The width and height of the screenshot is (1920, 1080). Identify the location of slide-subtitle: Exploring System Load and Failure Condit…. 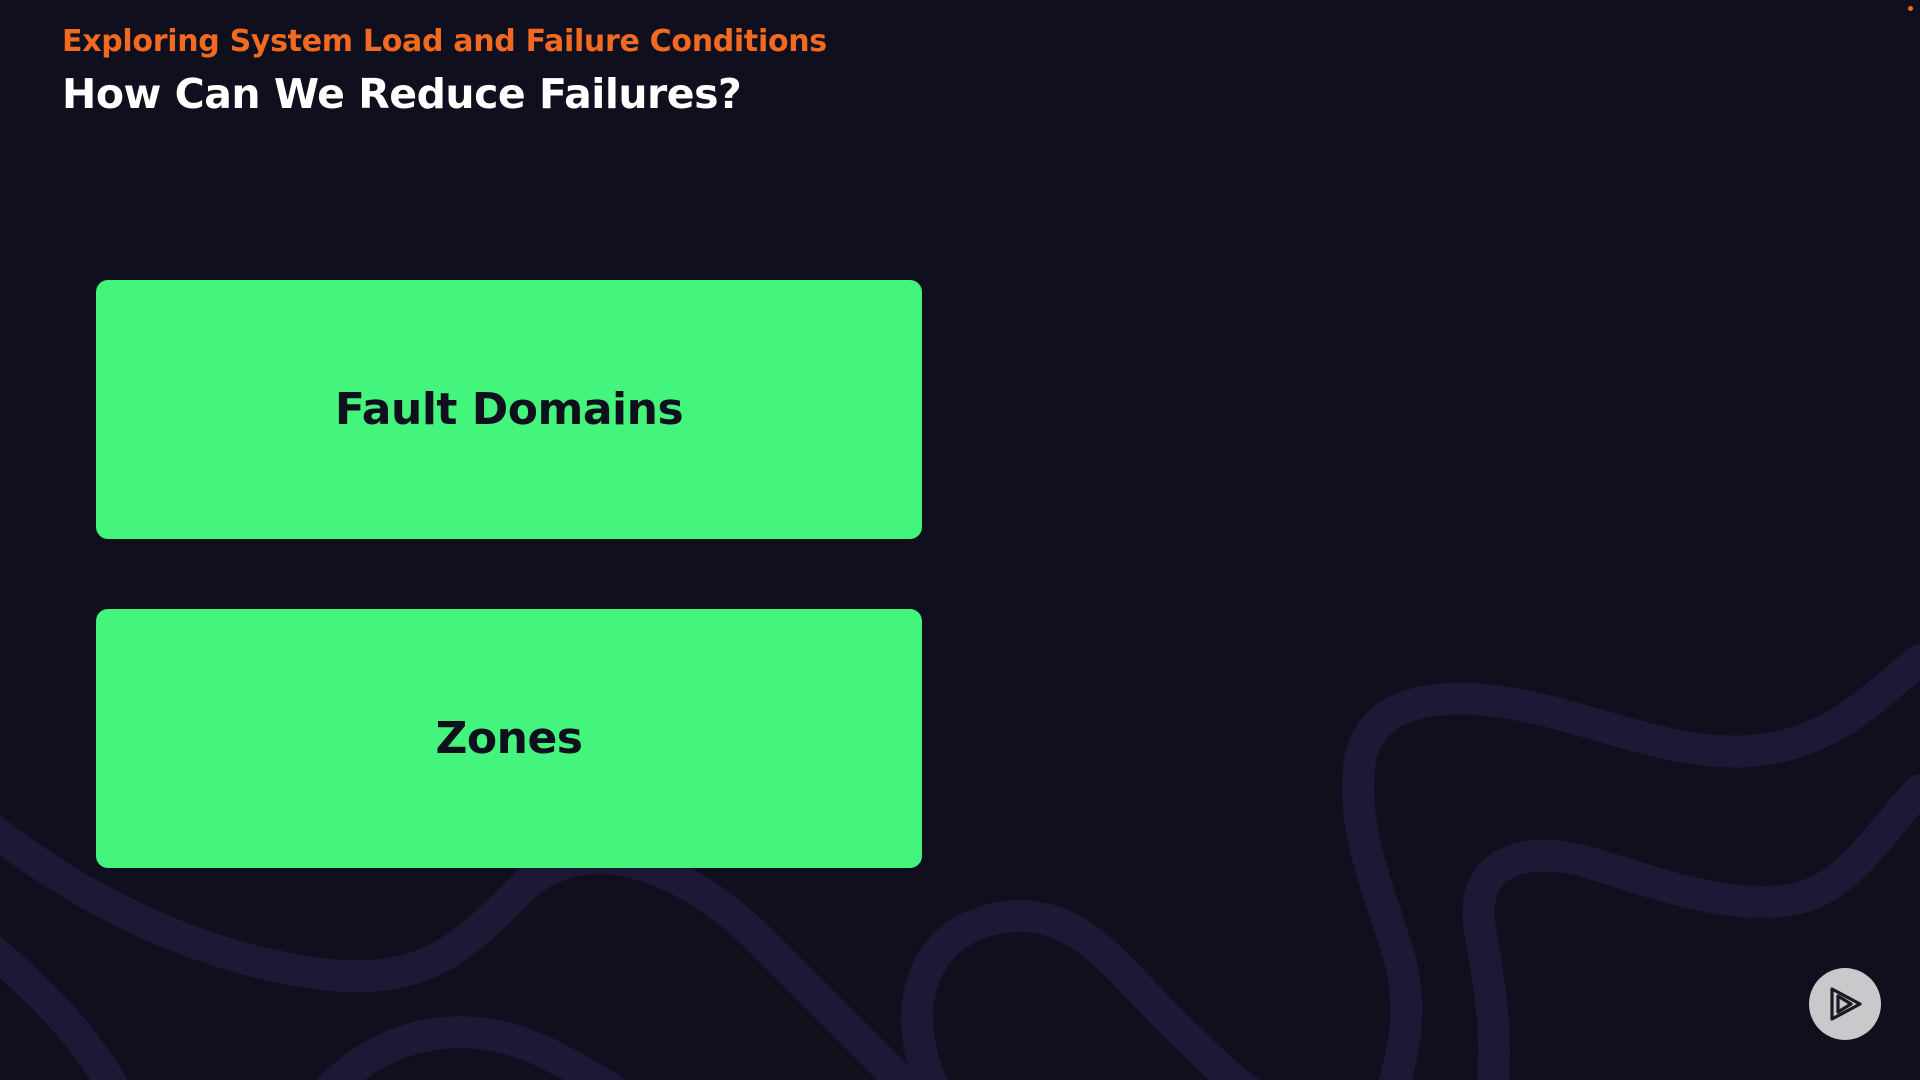
(444, 41).